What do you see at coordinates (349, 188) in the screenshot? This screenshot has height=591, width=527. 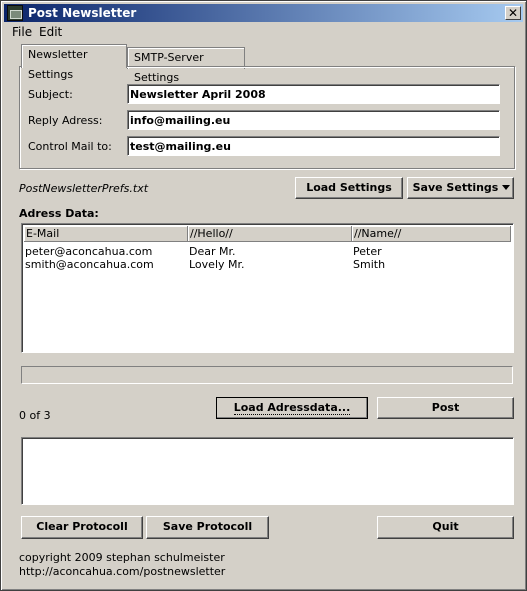 I see `load-settings-button: Load Settings` at bounding box center [349, 188].